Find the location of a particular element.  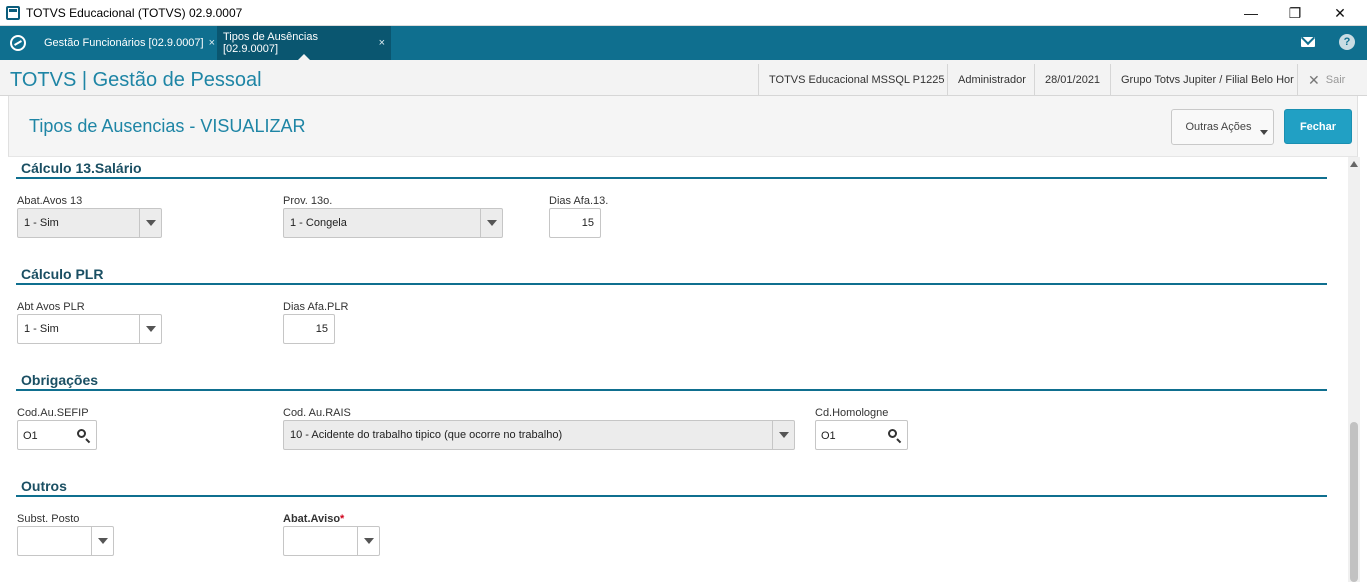

subst-posto-label: Subst. Posto is located at coordinates (48, 519).